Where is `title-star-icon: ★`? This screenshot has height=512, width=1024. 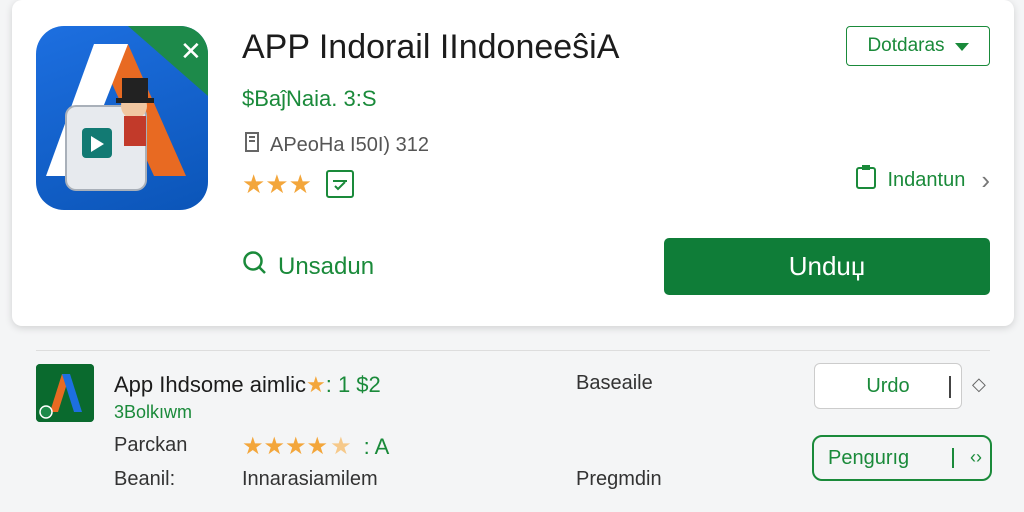
title-star-icon: ★ is located at coordinates (315, 384).